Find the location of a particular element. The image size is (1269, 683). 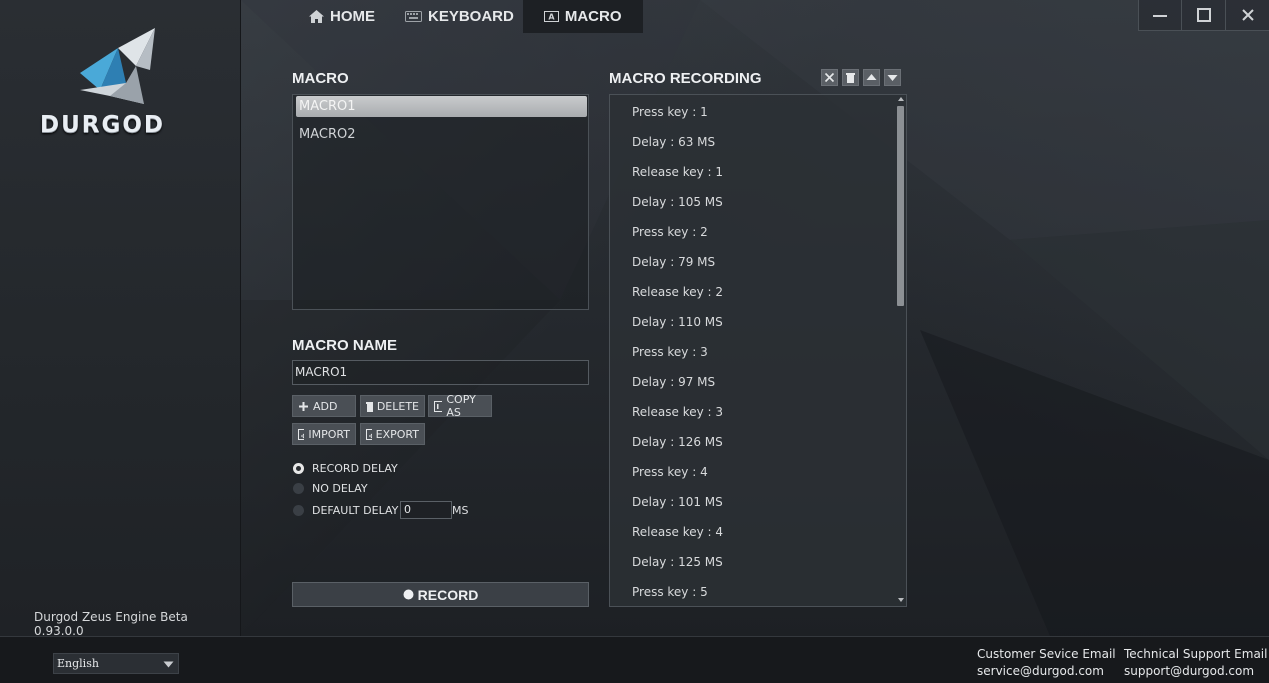

recording-event: Release key : 3 is located at coordinates (677, 412).